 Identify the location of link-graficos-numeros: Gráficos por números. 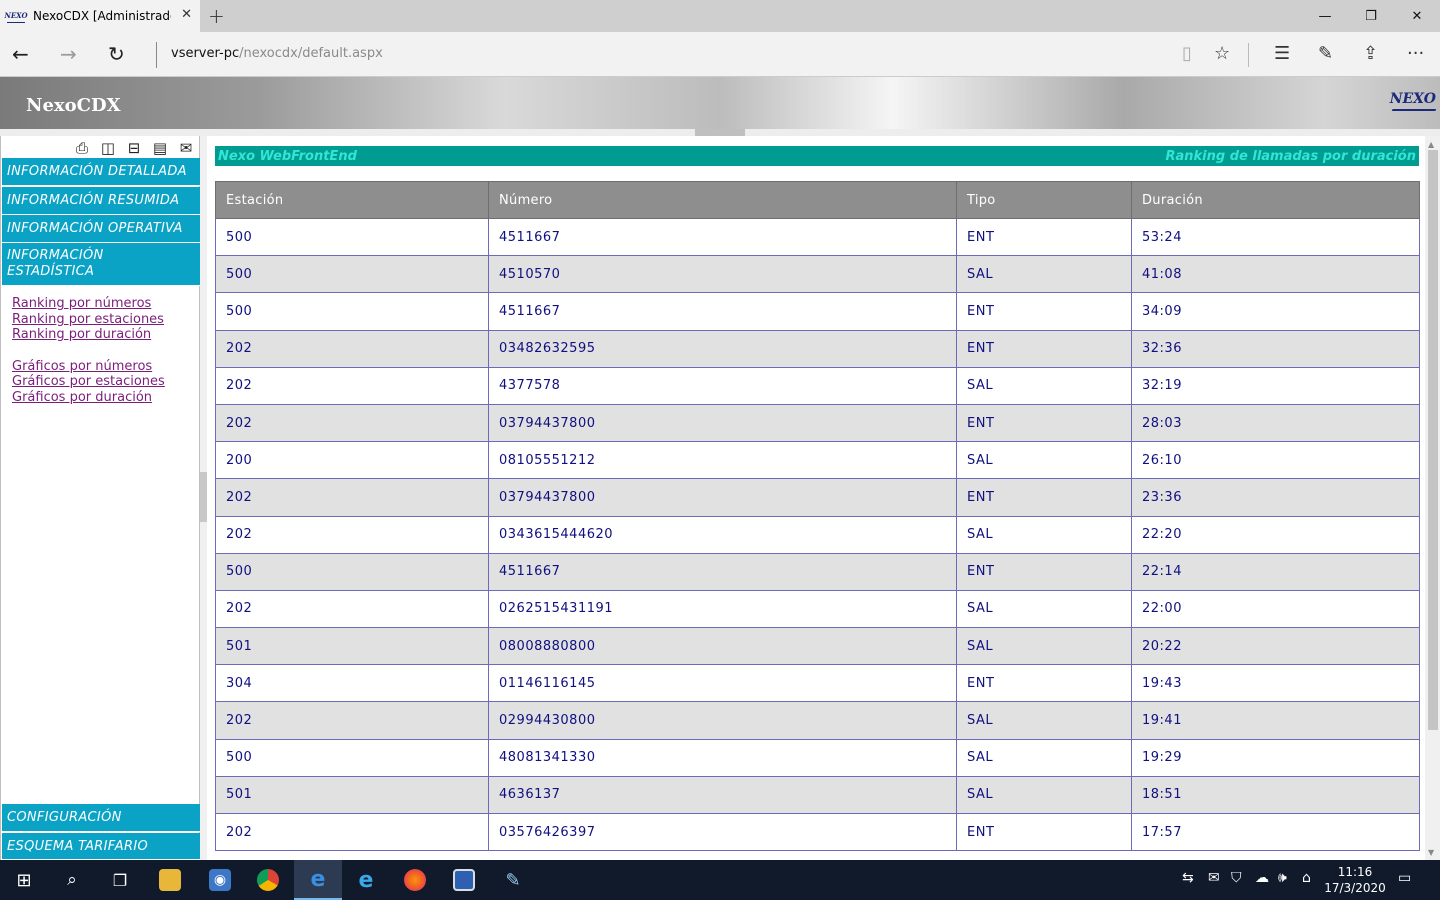
(82, 366).